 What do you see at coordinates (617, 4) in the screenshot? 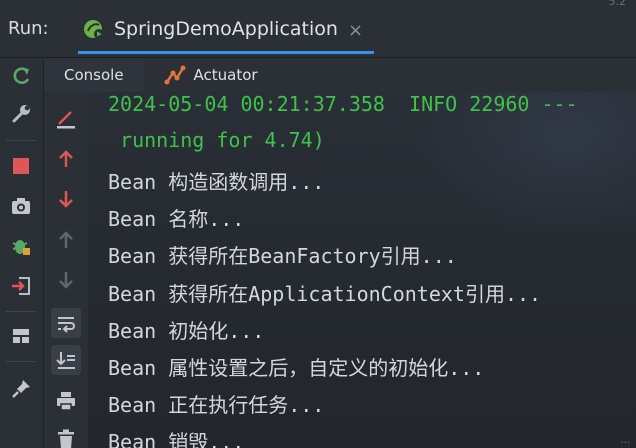
I see `corner-text: 5.2` at bounding box center [617, 4].